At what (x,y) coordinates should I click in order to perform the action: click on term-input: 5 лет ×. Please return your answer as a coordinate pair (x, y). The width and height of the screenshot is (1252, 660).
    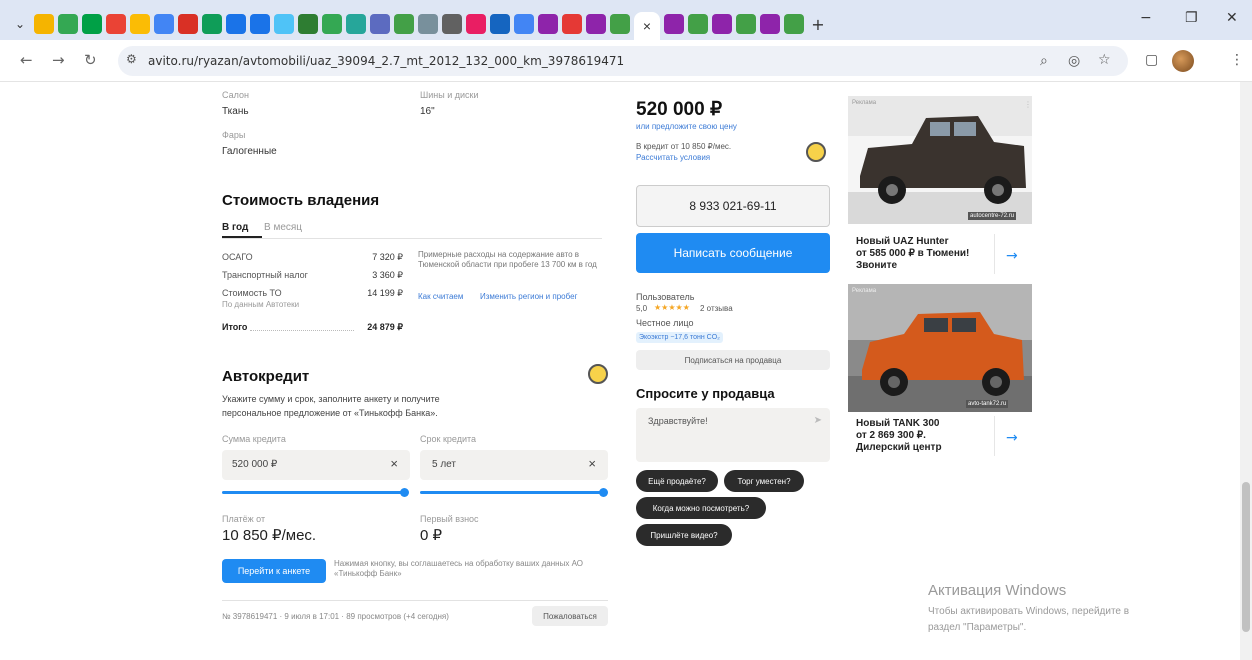
    Looking at the image, I should click on (514, 465).